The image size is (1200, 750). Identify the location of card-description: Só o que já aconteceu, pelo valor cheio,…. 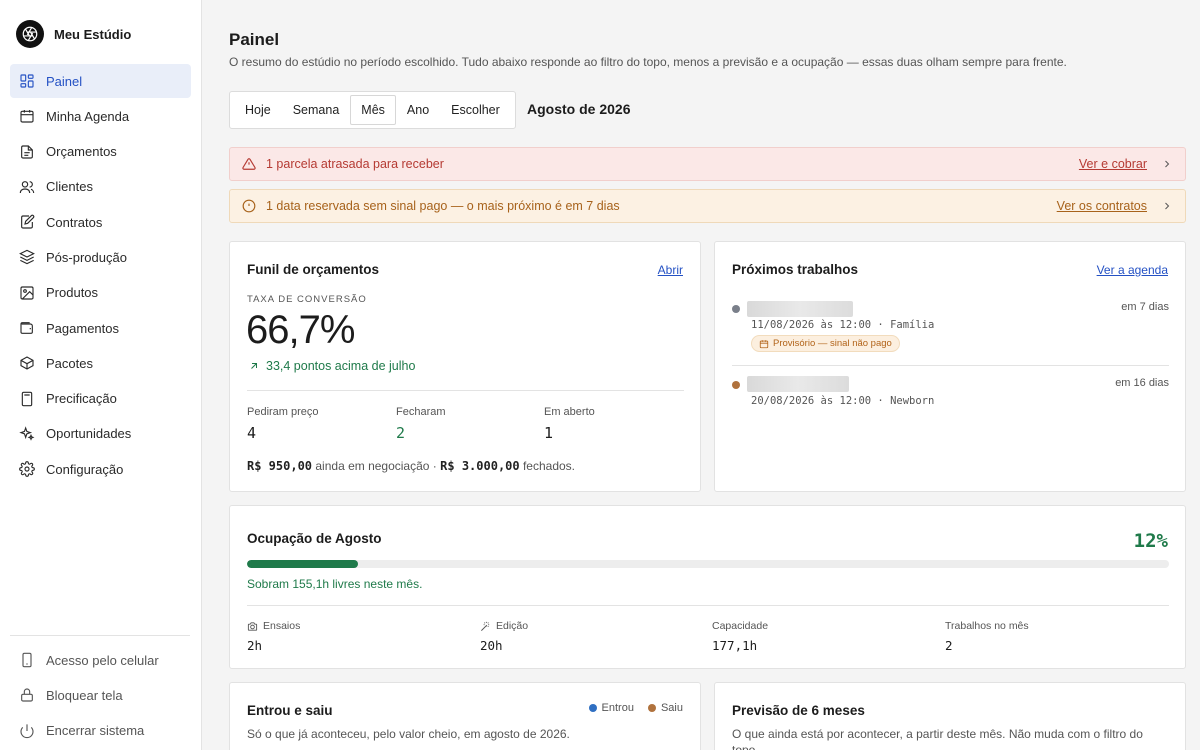
(408, 734).